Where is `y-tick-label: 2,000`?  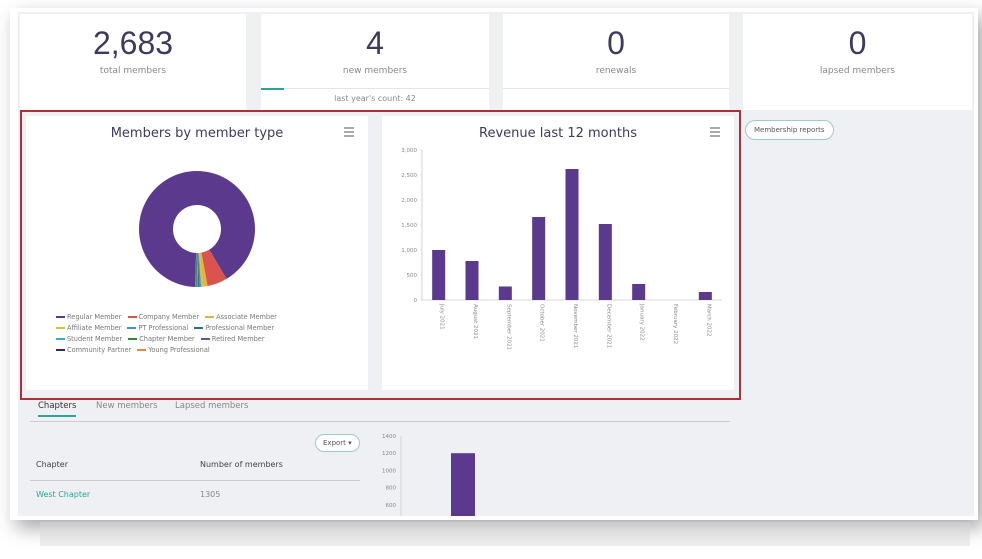
y-tick-label: 2,000 is located at coordinates (409, 201).